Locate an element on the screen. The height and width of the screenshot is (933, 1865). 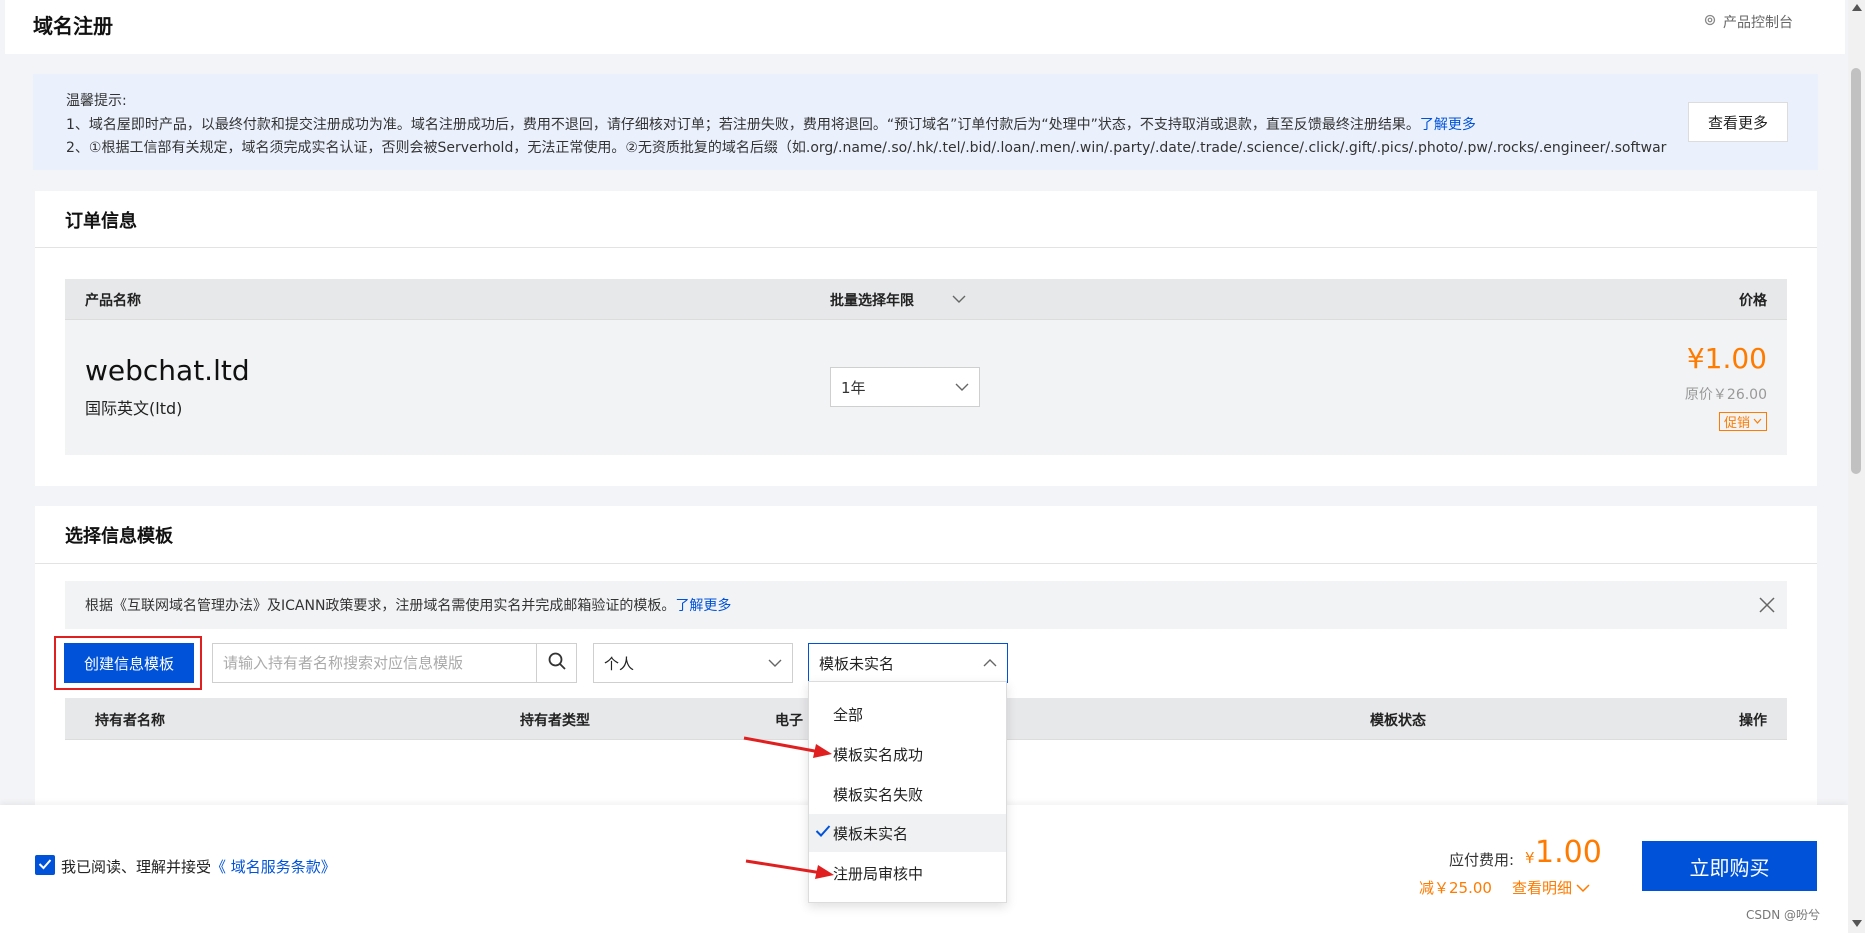
search-icon is located at coordinates (557, 663).